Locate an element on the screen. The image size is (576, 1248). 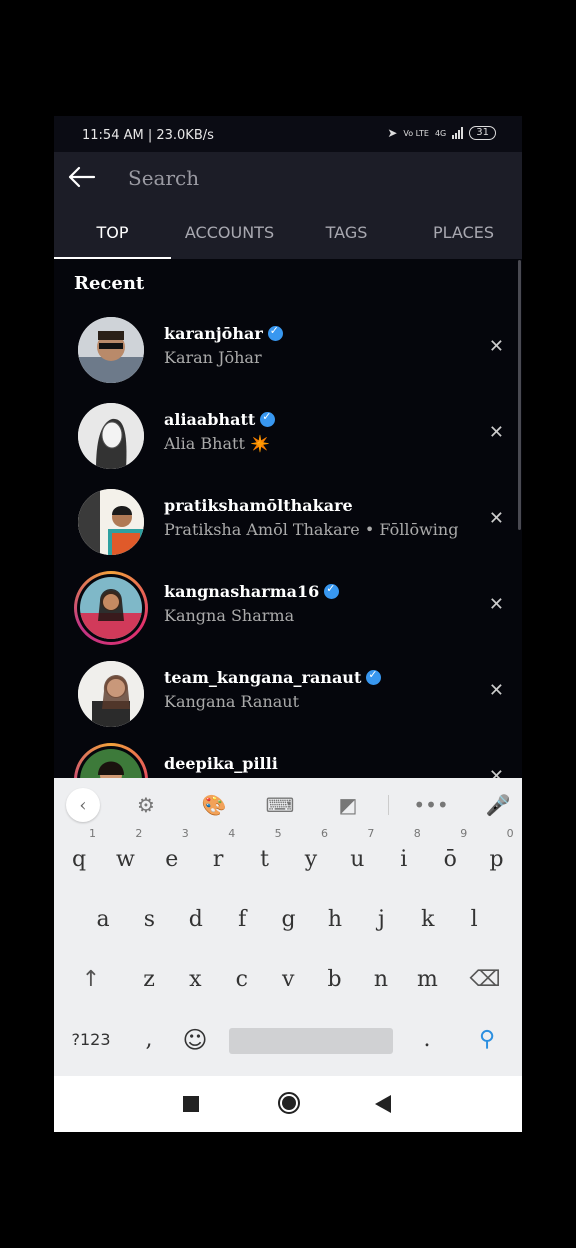
gear-icon: ⚙ is located at coordinates (146, 805).